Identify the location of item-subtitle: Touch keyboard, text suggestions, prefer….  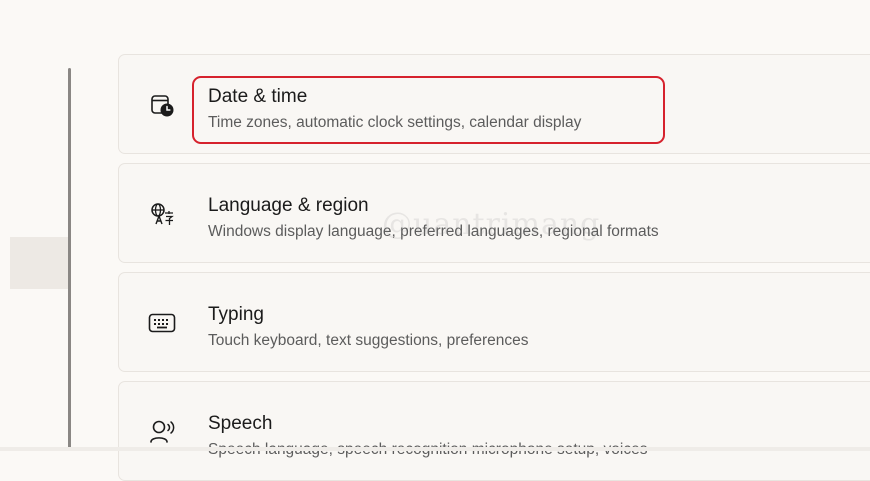
(368, 340).